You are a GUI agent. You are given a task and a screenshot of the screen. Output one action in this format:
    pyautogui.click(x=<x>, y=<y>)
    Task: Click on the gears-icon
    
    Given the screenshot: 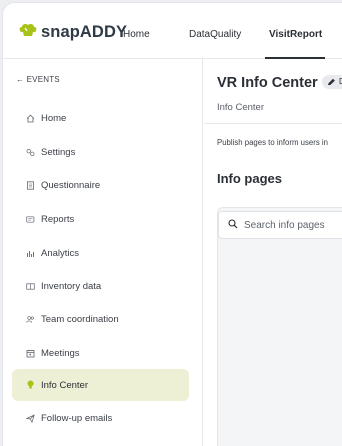 What is the action you would take?
    pyautogui.click(x=30, y=152)
    